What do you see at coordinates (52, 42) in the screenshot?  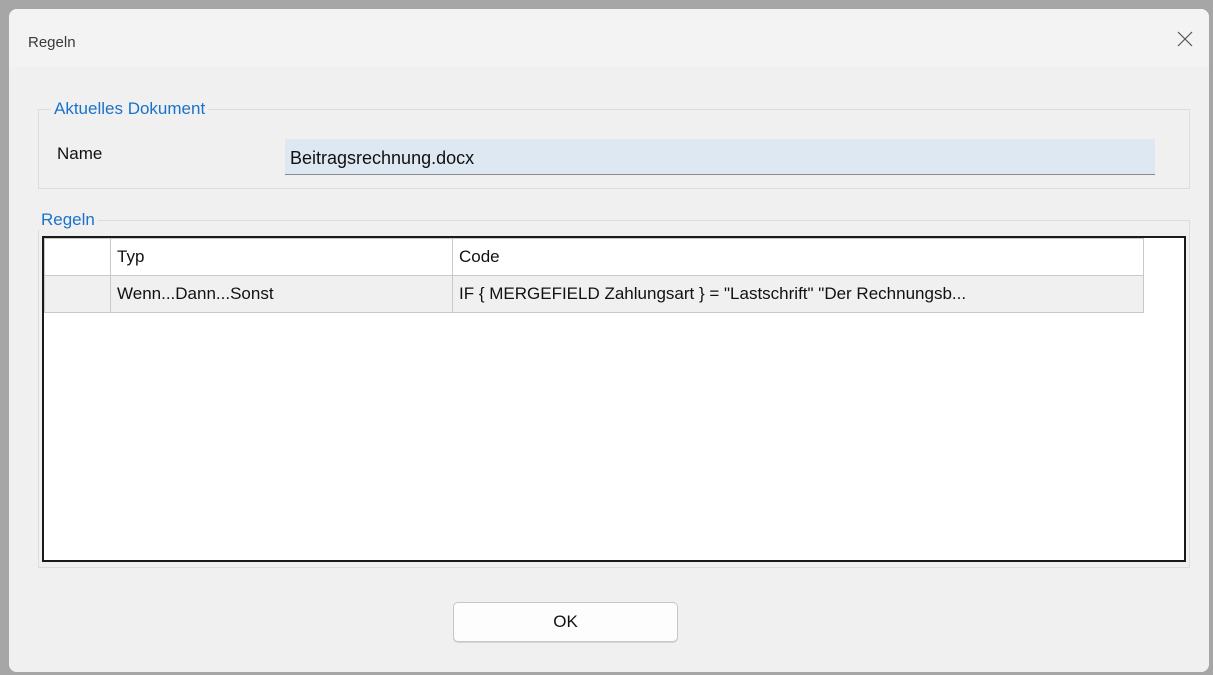 I see `window-title: Regeln` at bounding box center [52, 42].